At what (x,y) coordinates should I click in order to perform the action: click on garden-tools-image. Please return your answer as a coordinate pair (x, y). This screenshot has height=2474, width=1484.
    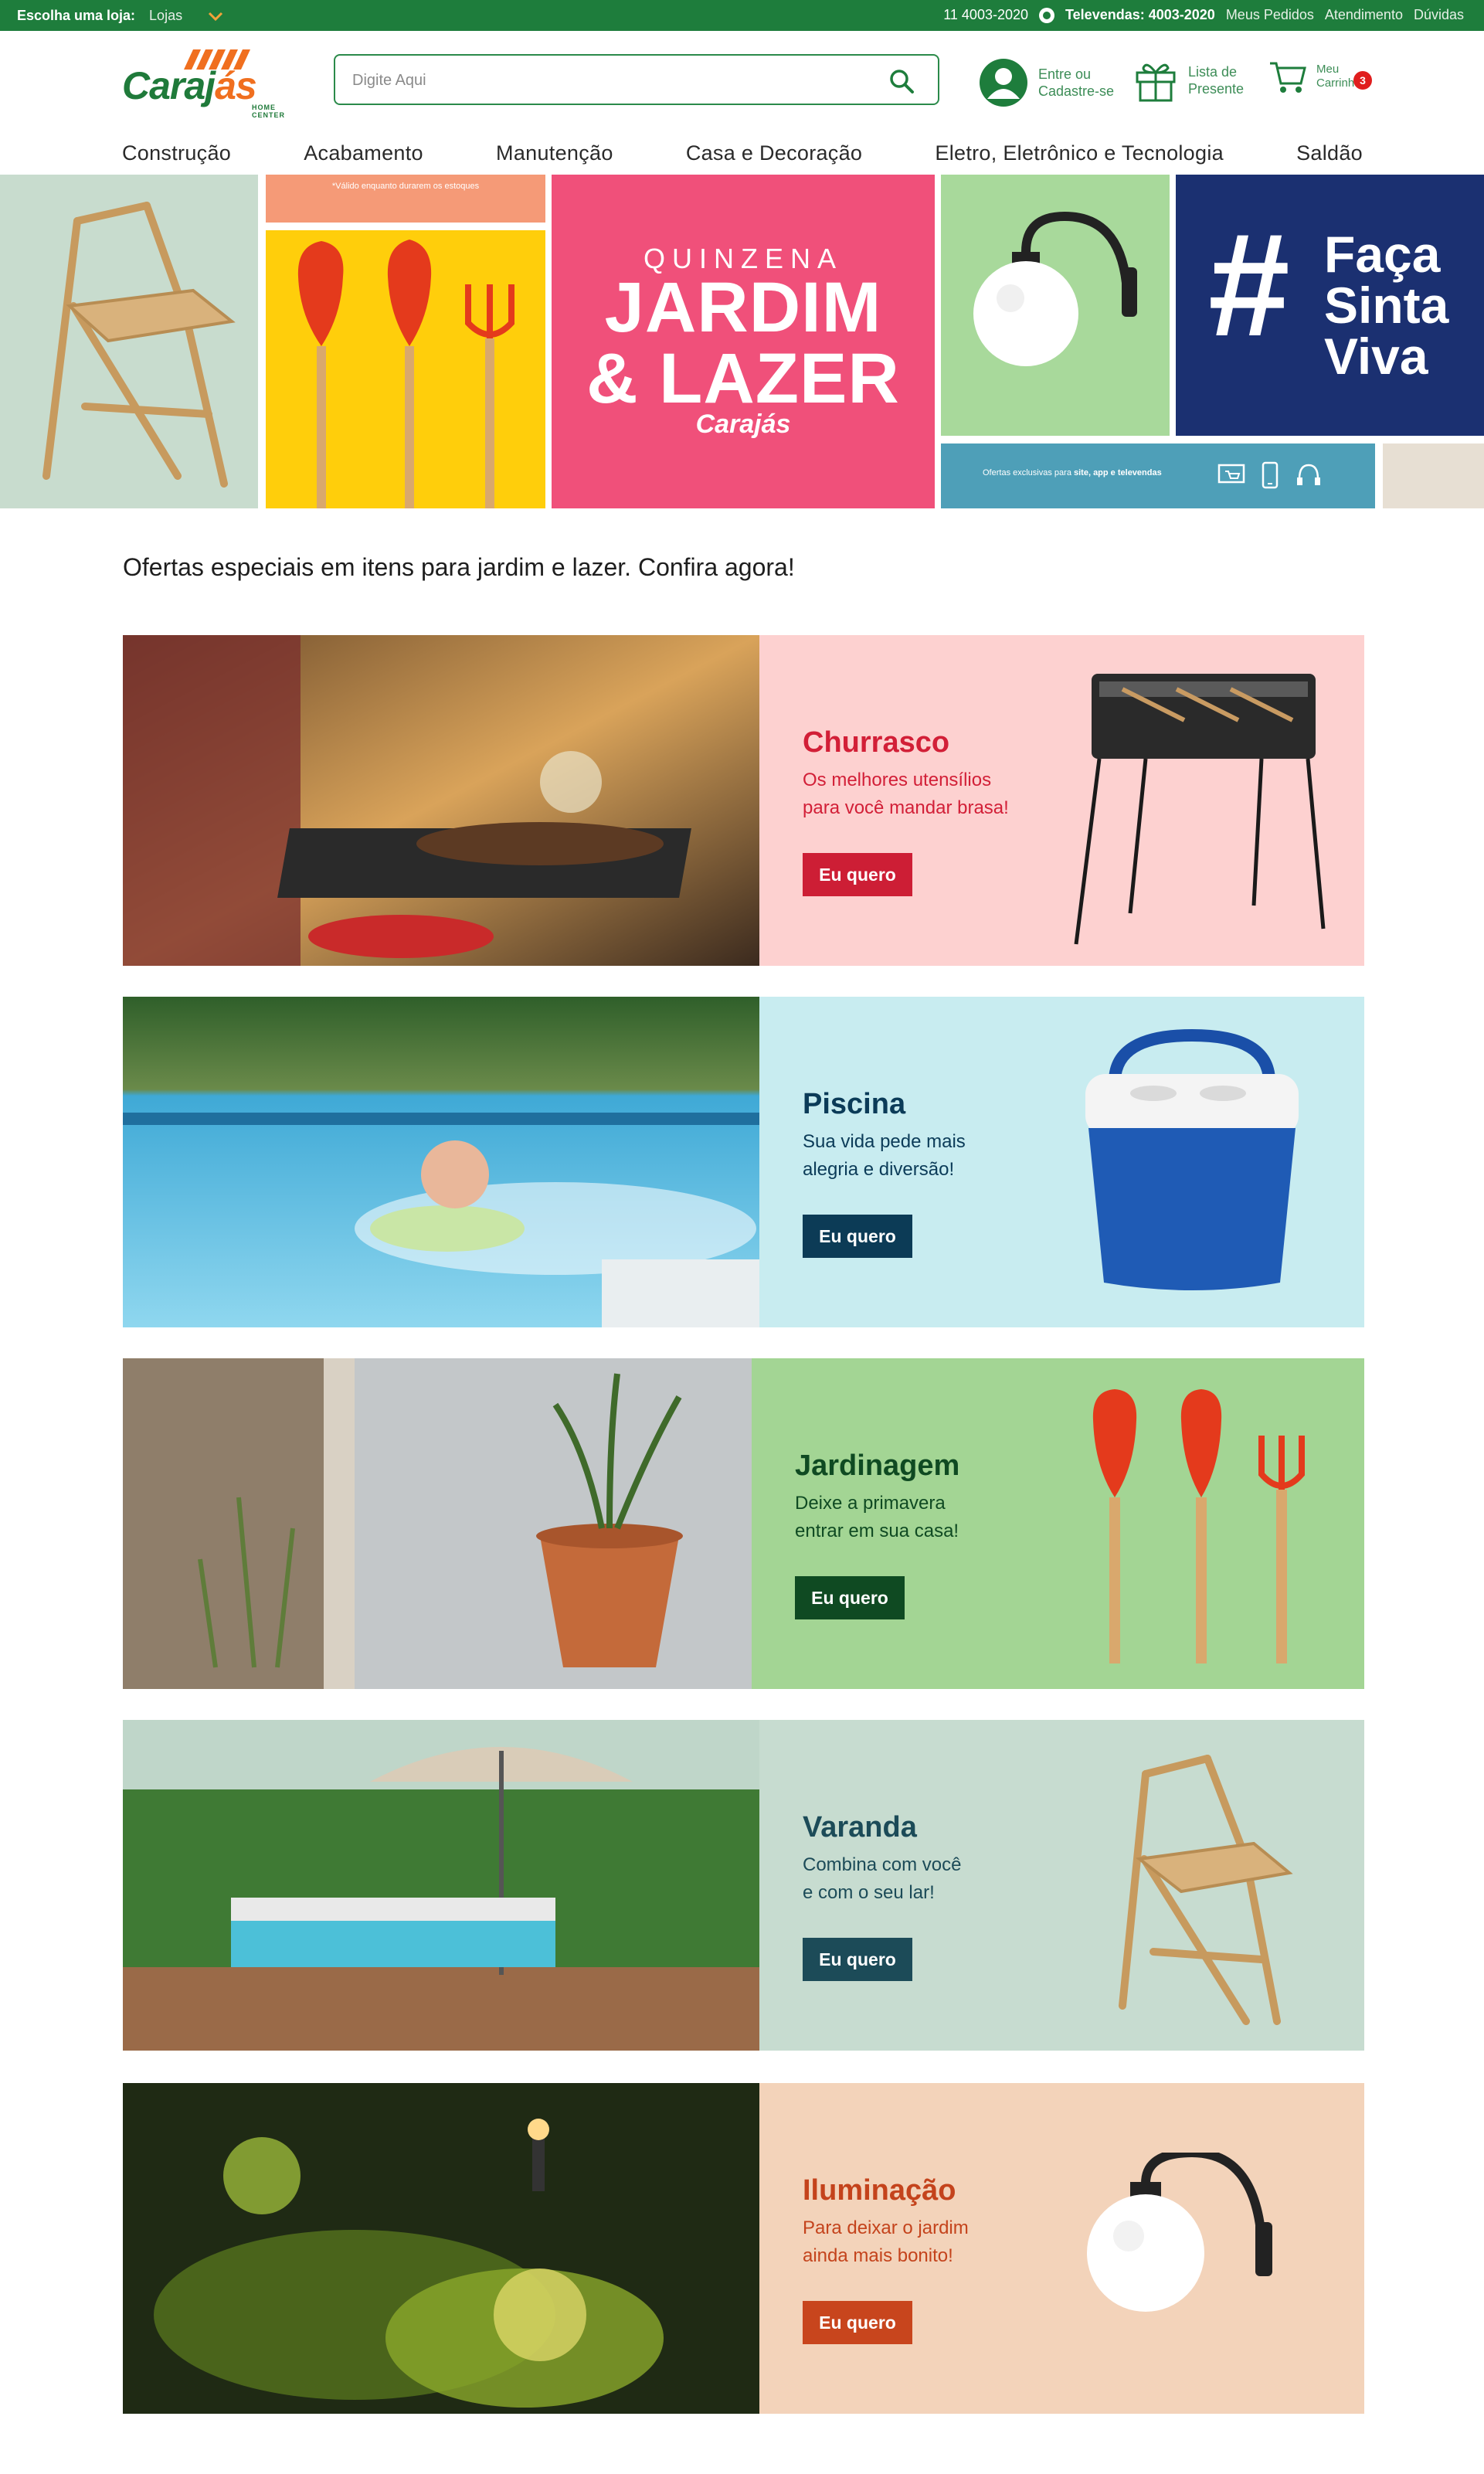
    Looking at the image, I should click on (405, 374).